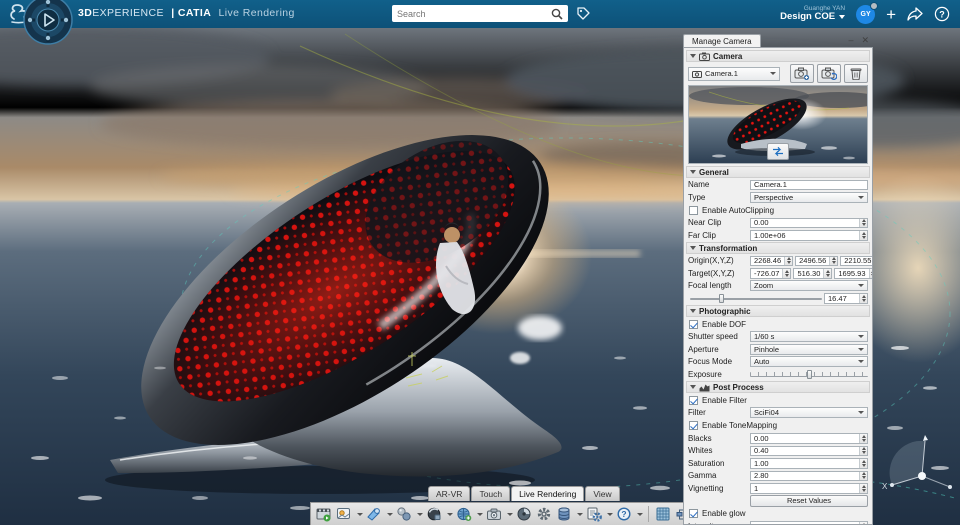  What do you see at coordinates (344, 514) in the screenshot?
I see `scene-lighting-icon` at bounding box center [344, 514].